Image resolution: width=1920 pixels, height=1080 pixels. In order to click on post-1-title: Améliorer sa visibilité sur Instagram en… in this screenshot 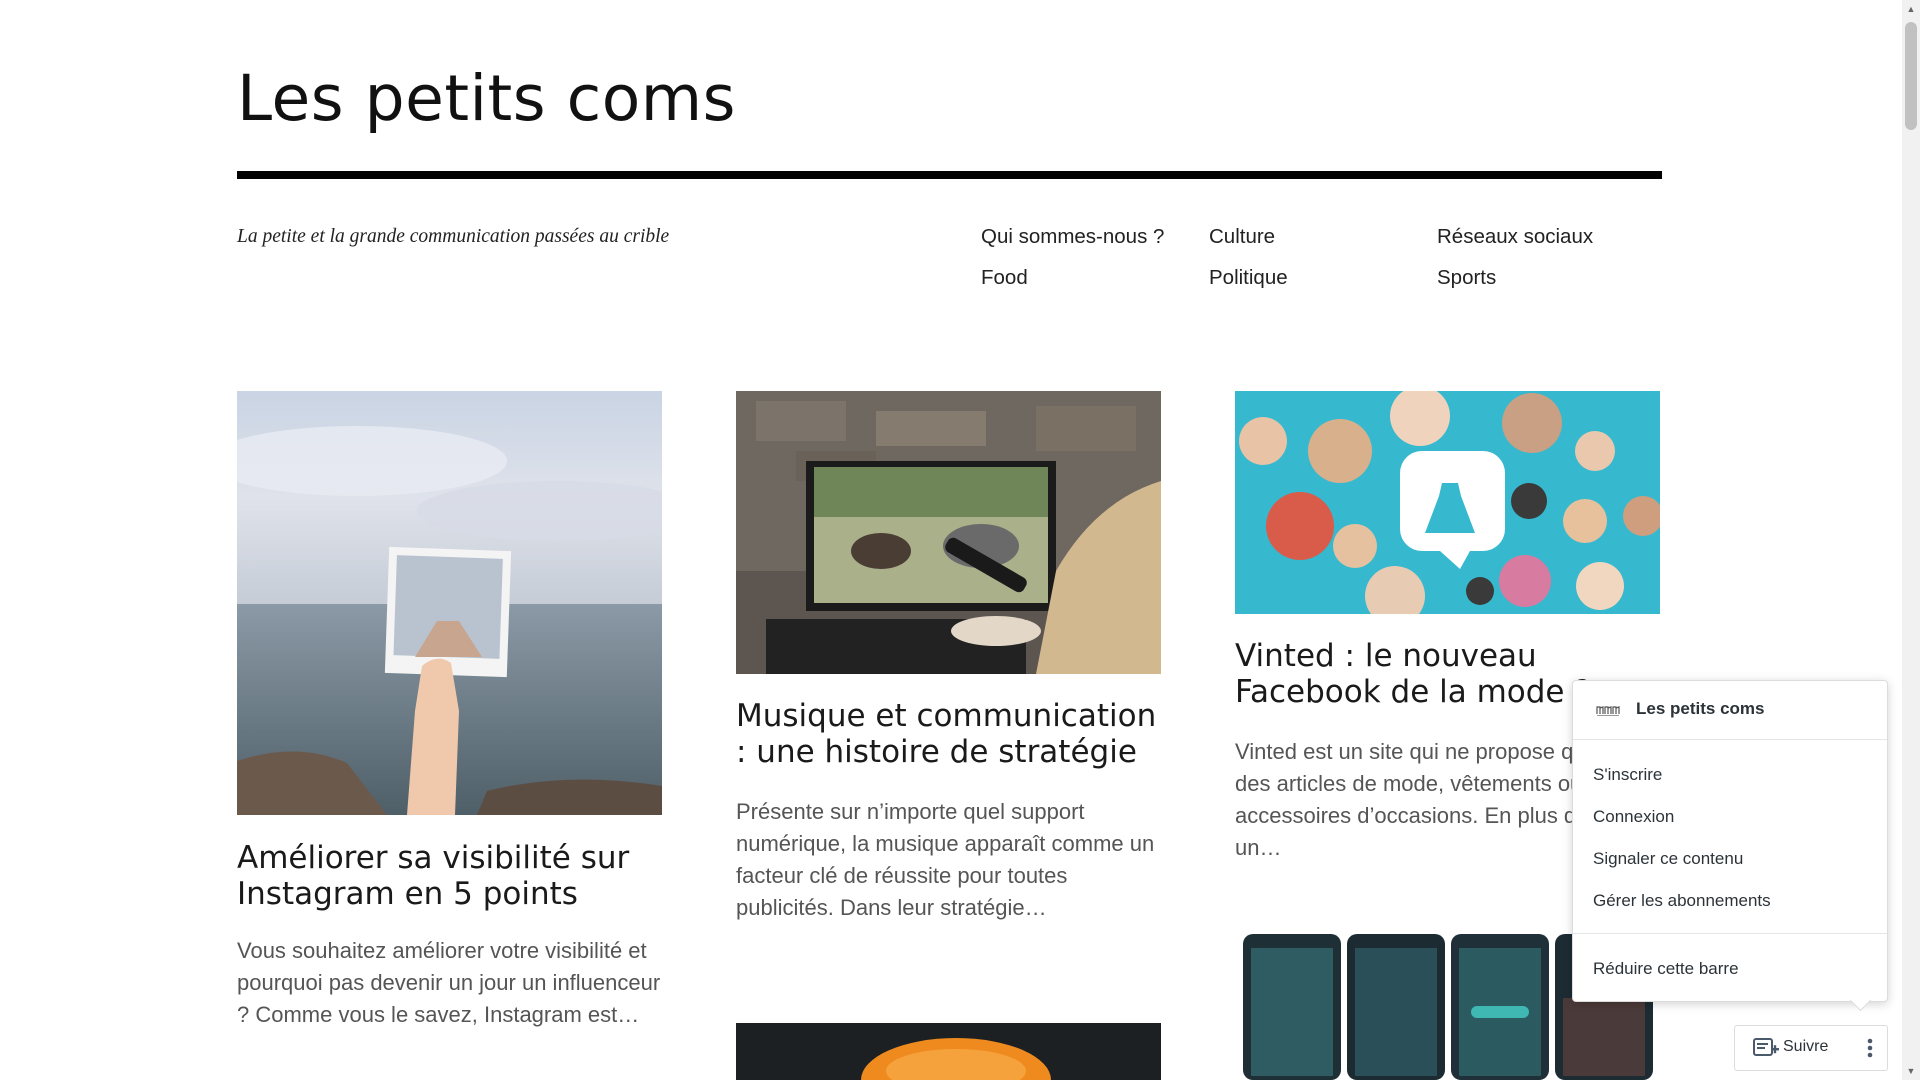, I will do `click(449, 876)`.